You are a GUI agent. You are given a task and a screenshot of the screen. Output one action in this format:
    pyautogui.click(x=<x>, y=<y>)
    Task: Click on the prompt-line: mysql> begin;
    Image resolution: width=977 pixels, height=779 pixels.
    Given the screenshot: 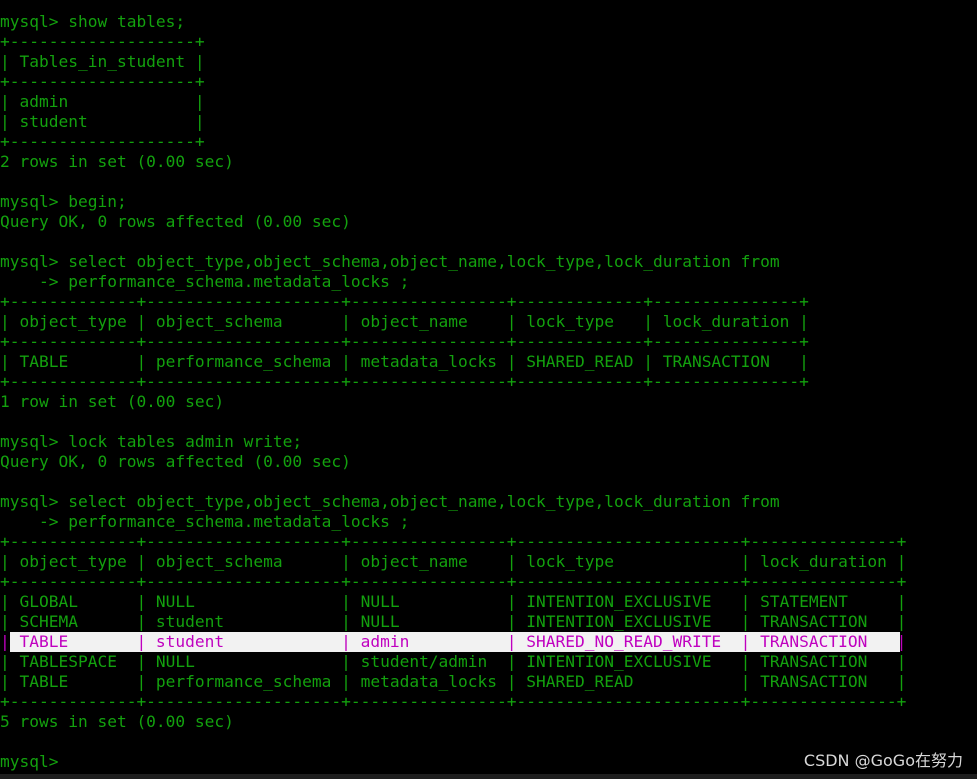 What is the action you would take?
    pyautogui.click(x=488, y=202)
    